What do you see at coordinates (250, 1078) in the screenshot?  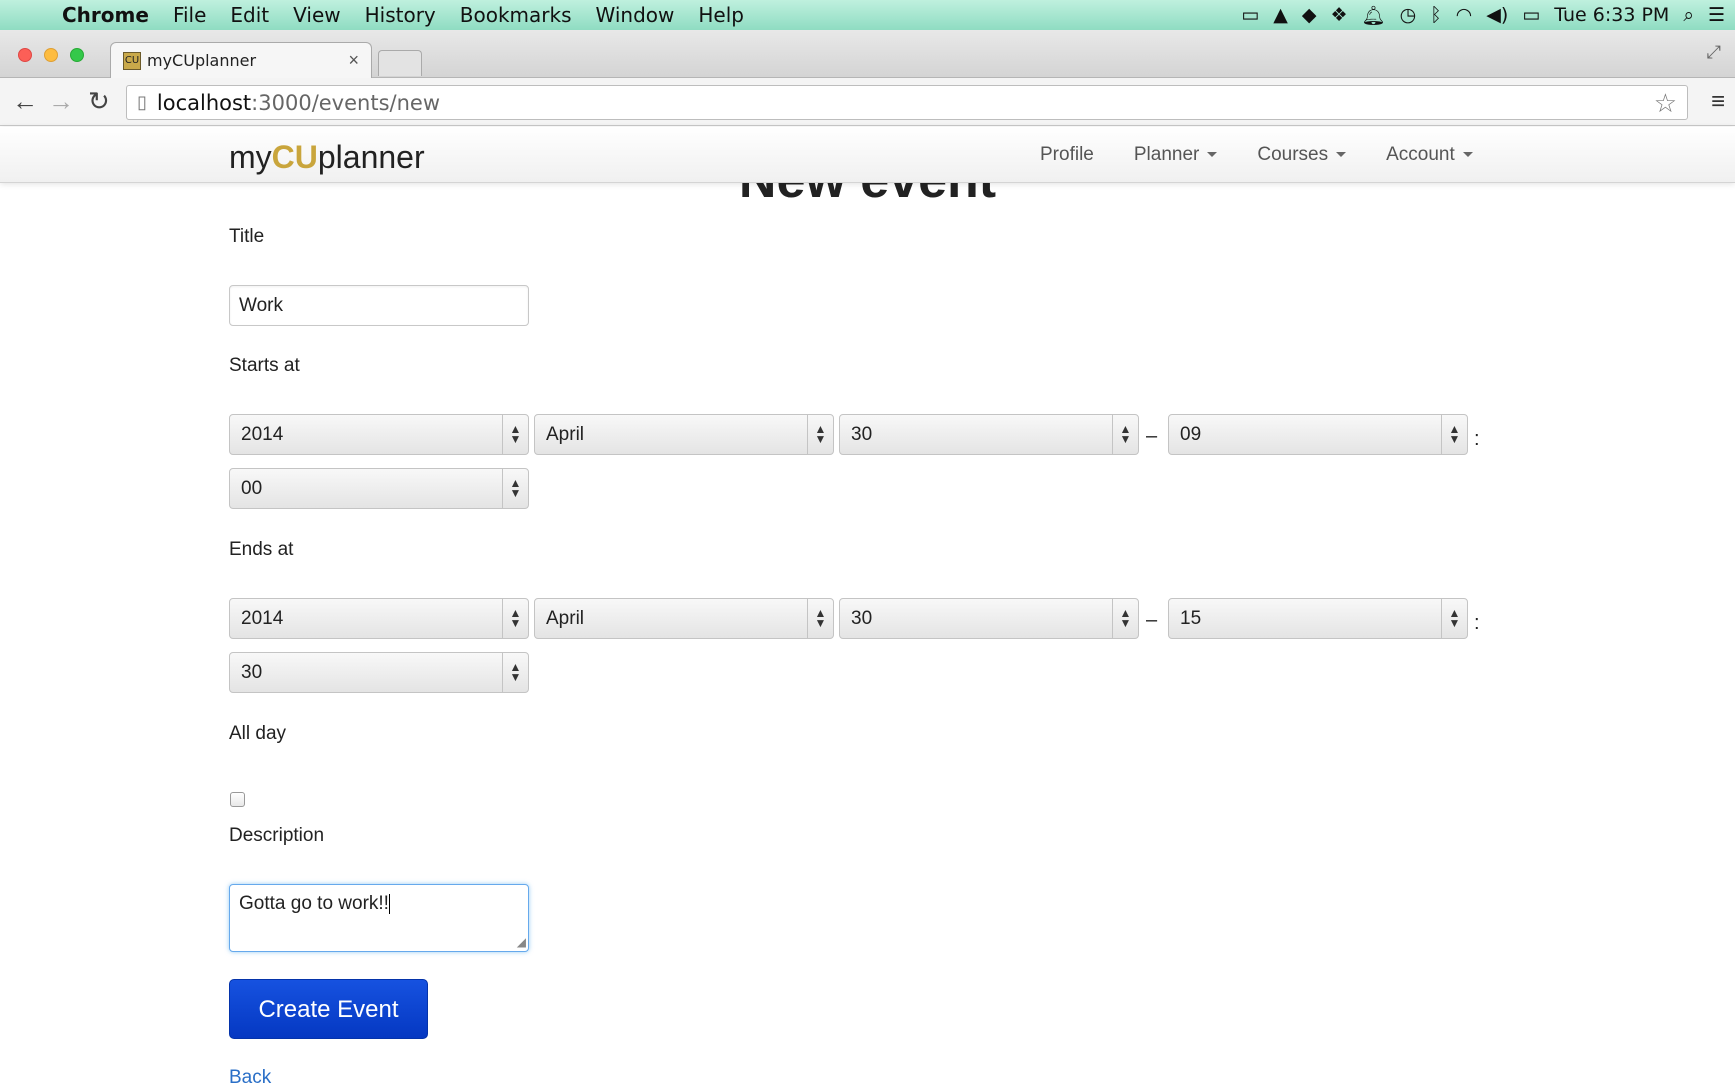 I see `back-link: Back` at bounding box center [250, 1078].